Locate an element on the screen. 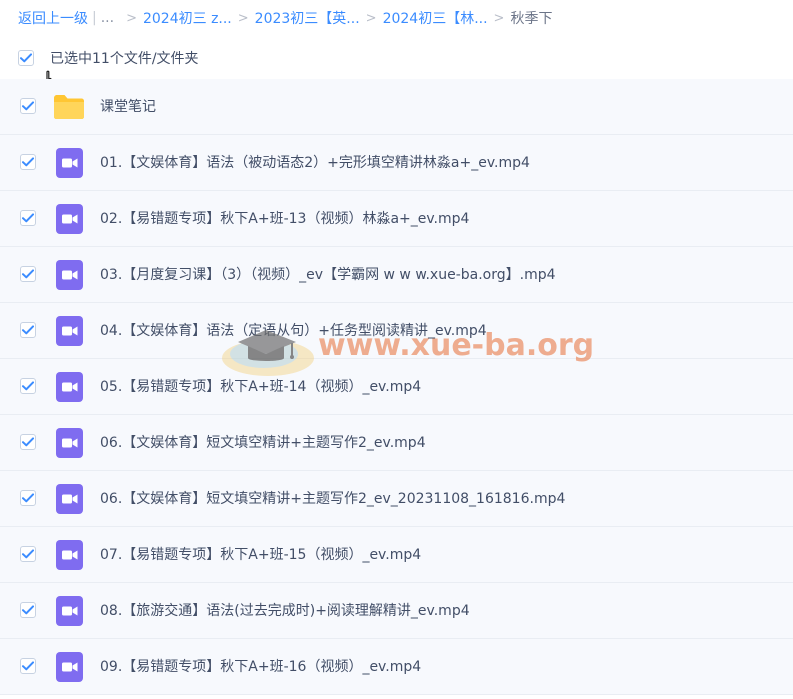  file-name: 08.【旅游交通】语法(过去完成时)+阅读理解精讲_ev.mp4 is located at coordinates (285, 611).